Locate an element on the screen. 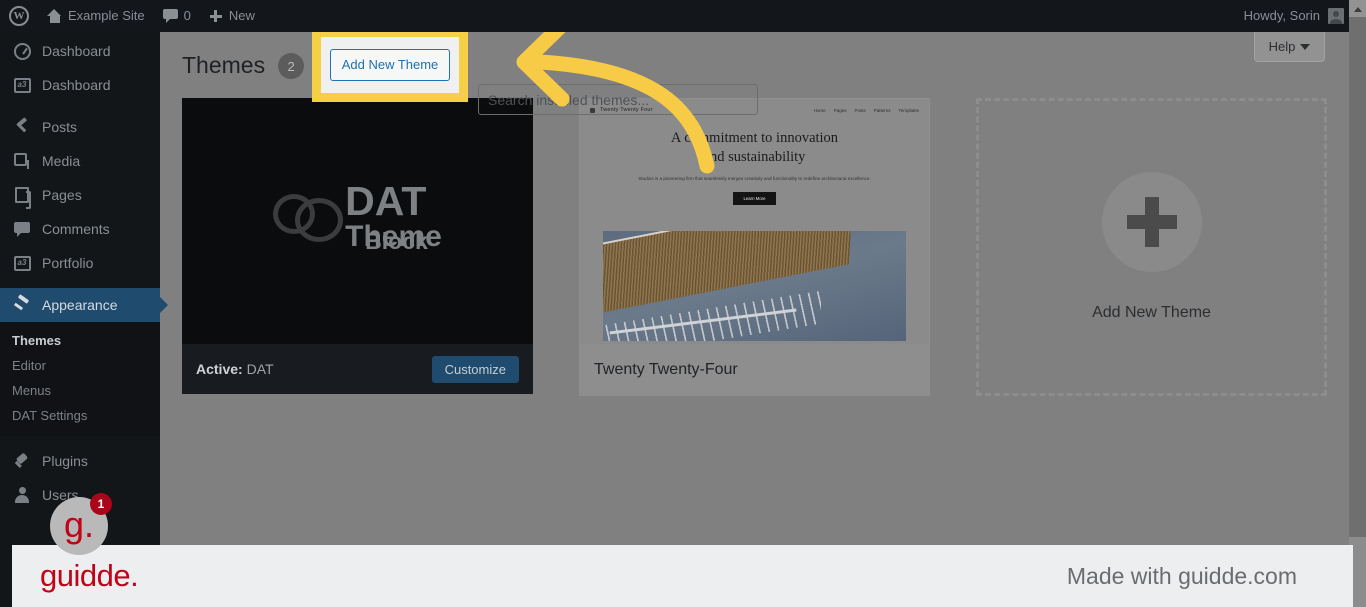 This screenshot has height=607, width=1366. wordpress-logo-icon: W is located at coordinates (19, 16).